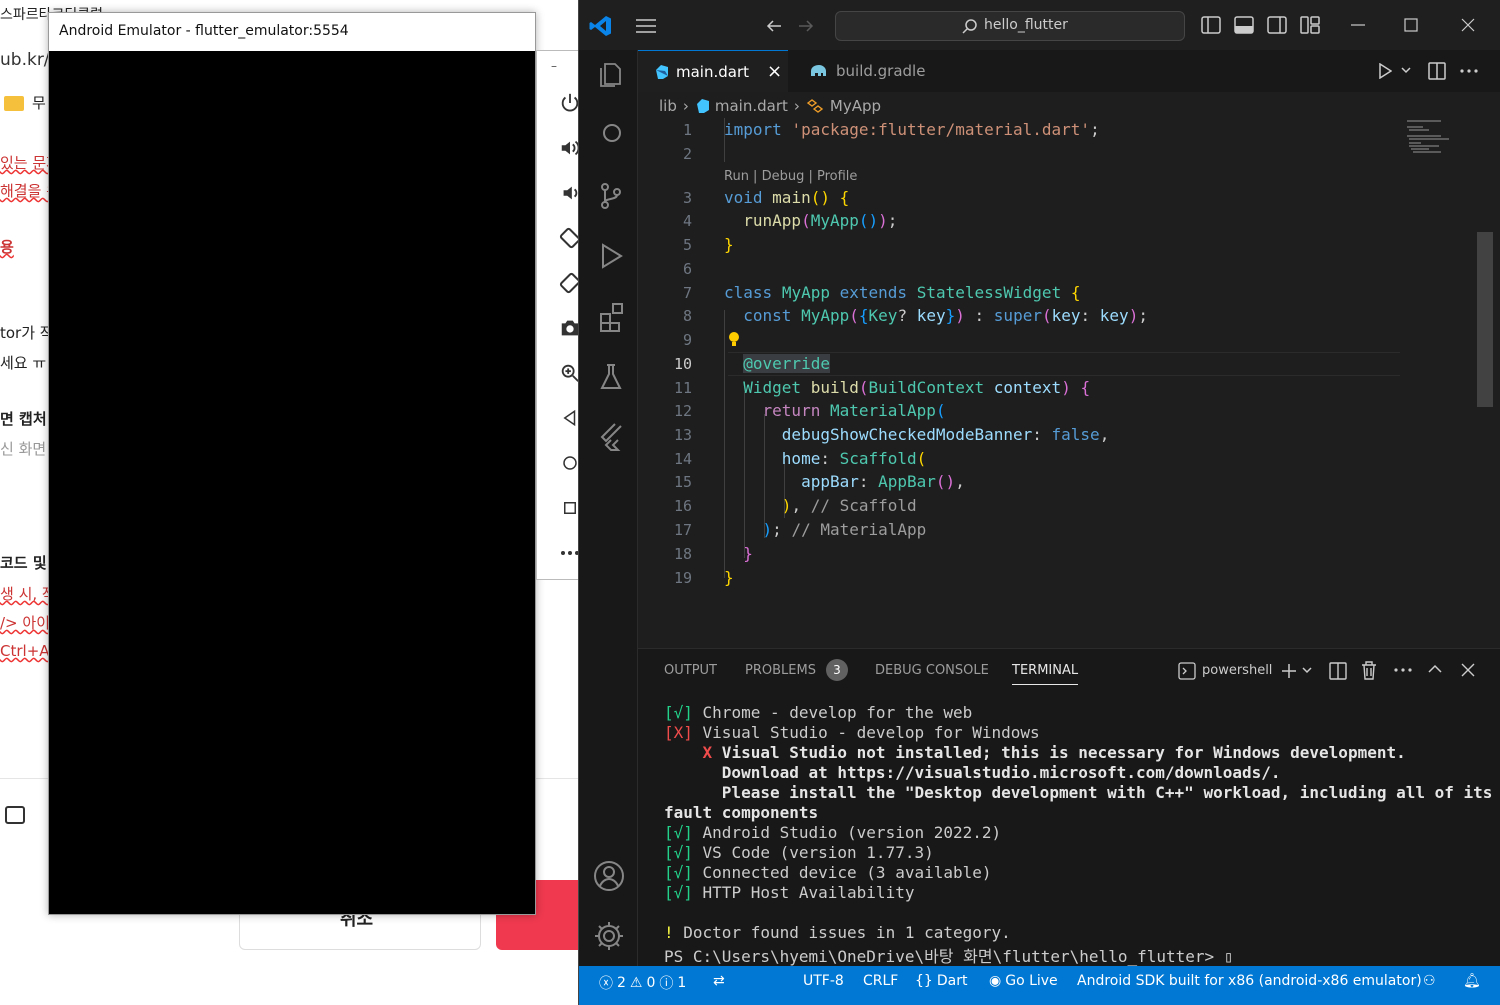  I want to click on code-line: ), // Scaffold, so click(849, 505).